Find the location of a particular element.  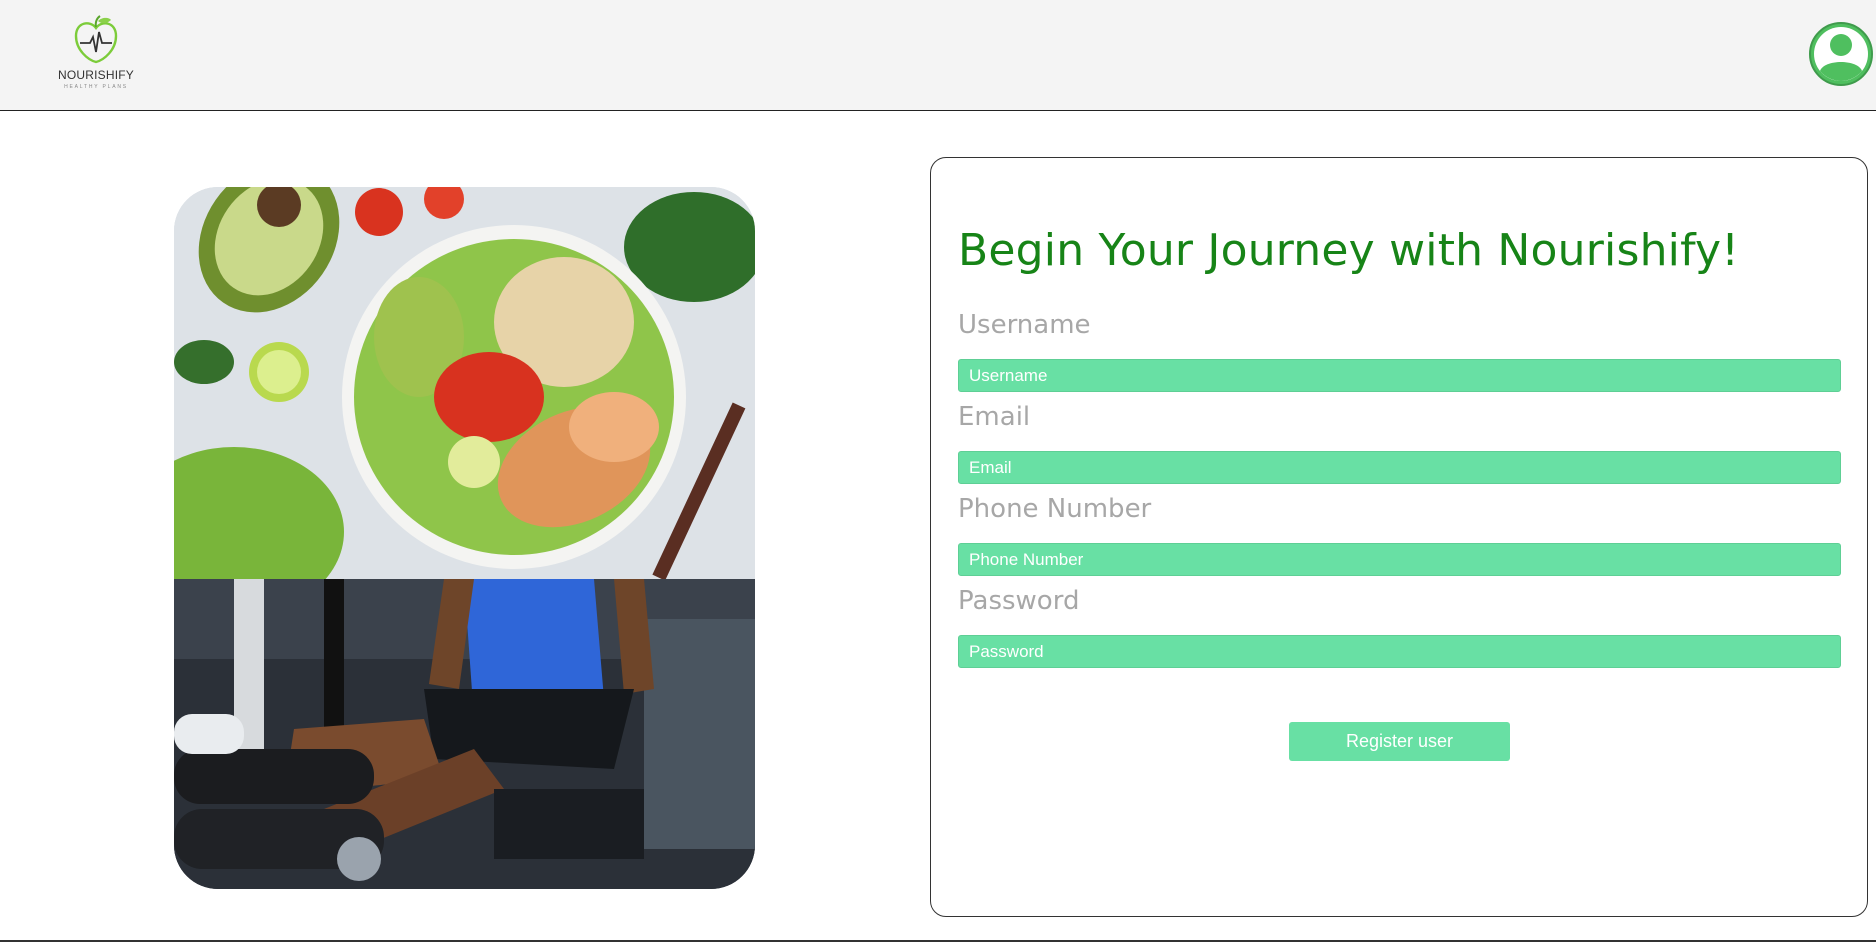

phone-number-label: Phone Number is located at coordinates (1055, 509).